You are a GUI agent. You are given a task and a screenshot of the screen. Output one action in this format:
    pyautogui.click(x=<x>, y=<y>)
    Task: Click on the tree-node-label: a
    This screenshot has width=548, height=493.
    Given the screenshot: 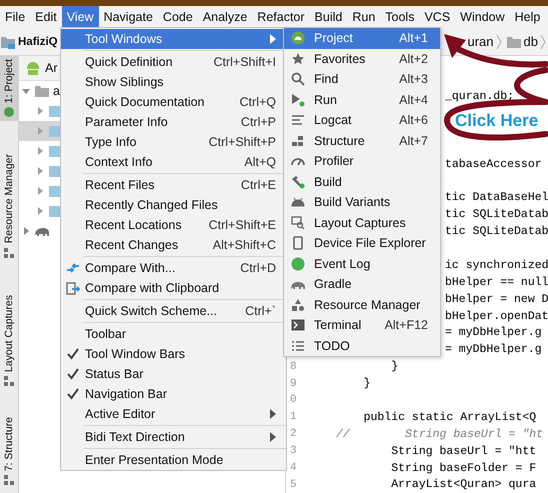 What is the action you would take?
    pyautogui.click(x=56, y=91)
    